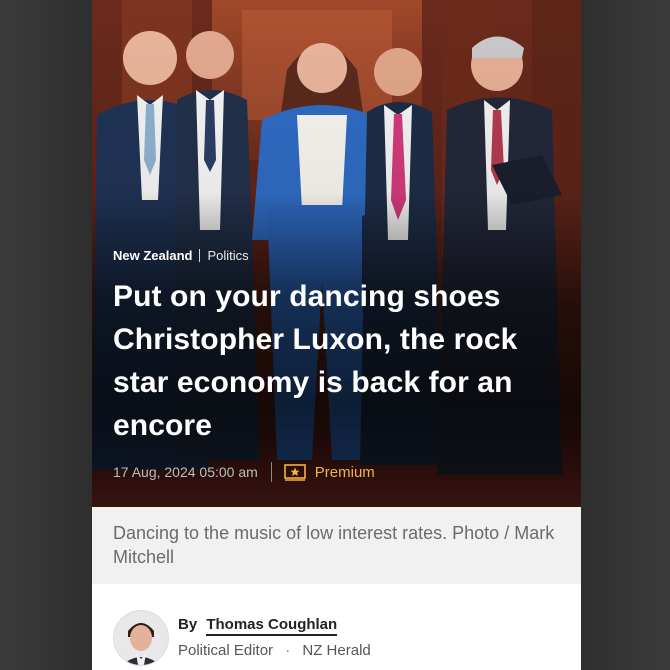 The image size is (670, 670). I want to click on publication-name: NZ Herald, so click(336, 650).